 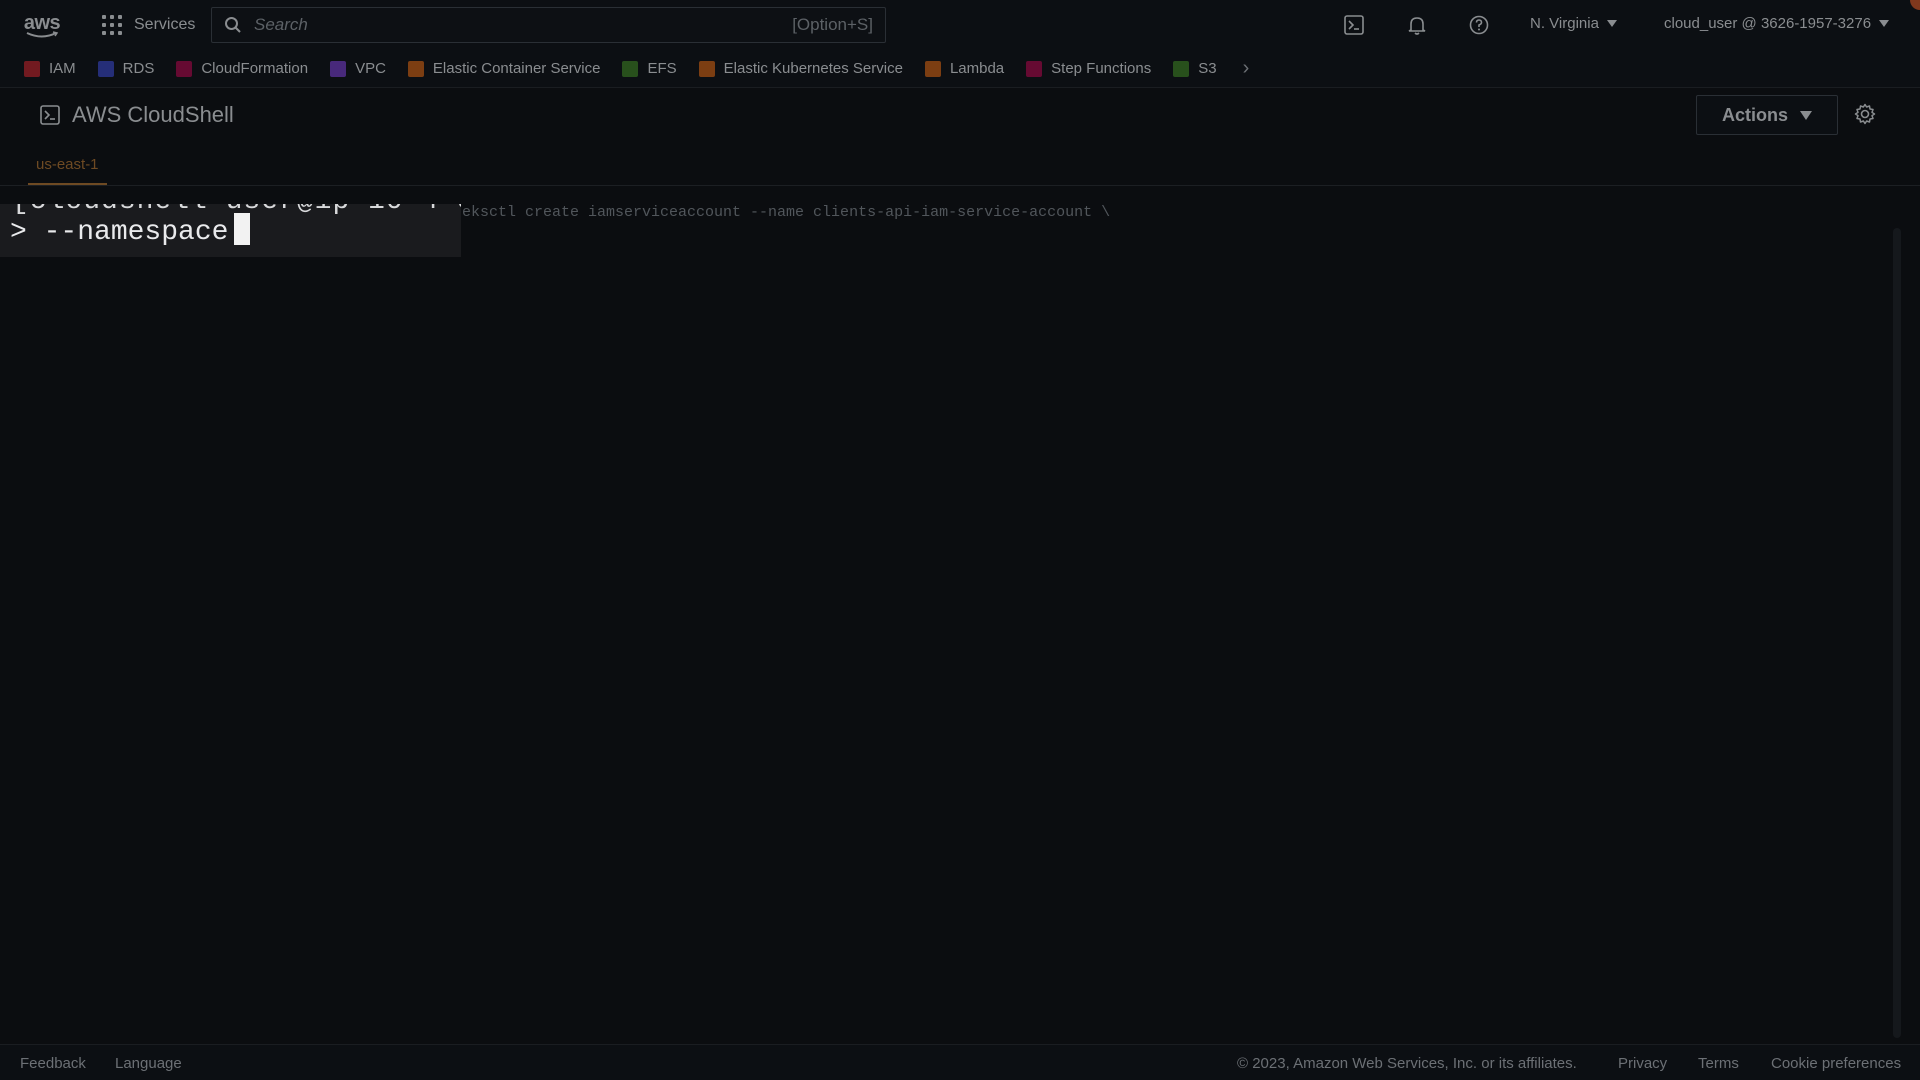 I want to click on favorite-label: Step Functions, so click(x=1101, y=68).